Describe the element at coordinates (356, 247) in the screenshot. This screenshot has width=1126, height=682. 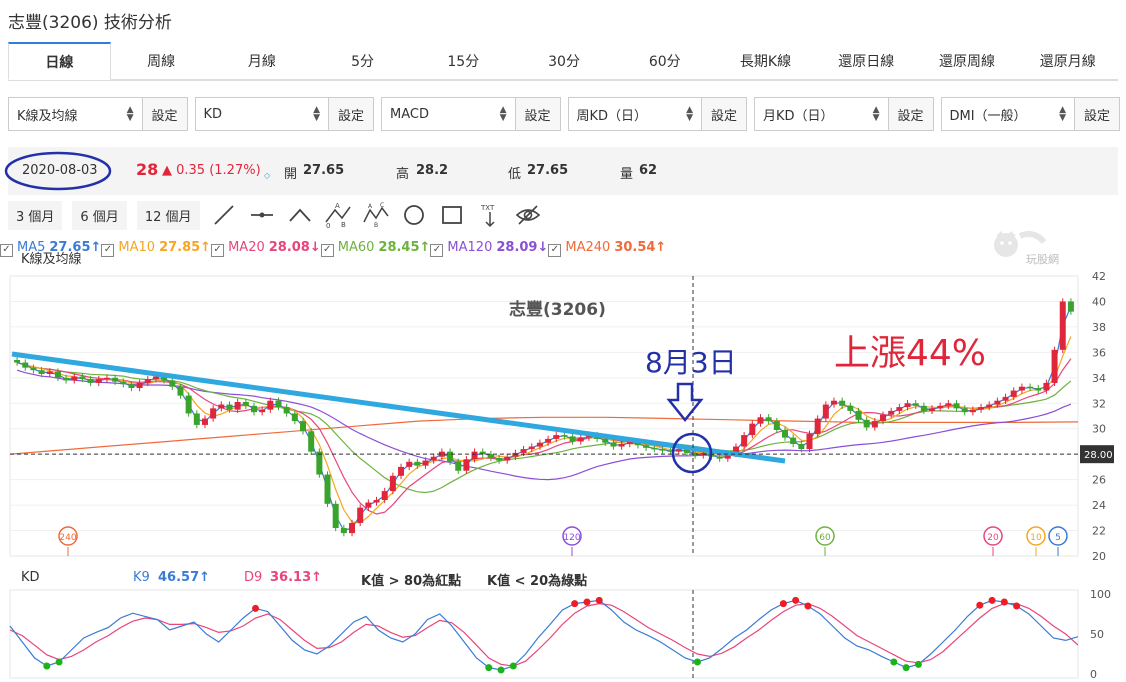
I see `ma-name: MA60` at that location.